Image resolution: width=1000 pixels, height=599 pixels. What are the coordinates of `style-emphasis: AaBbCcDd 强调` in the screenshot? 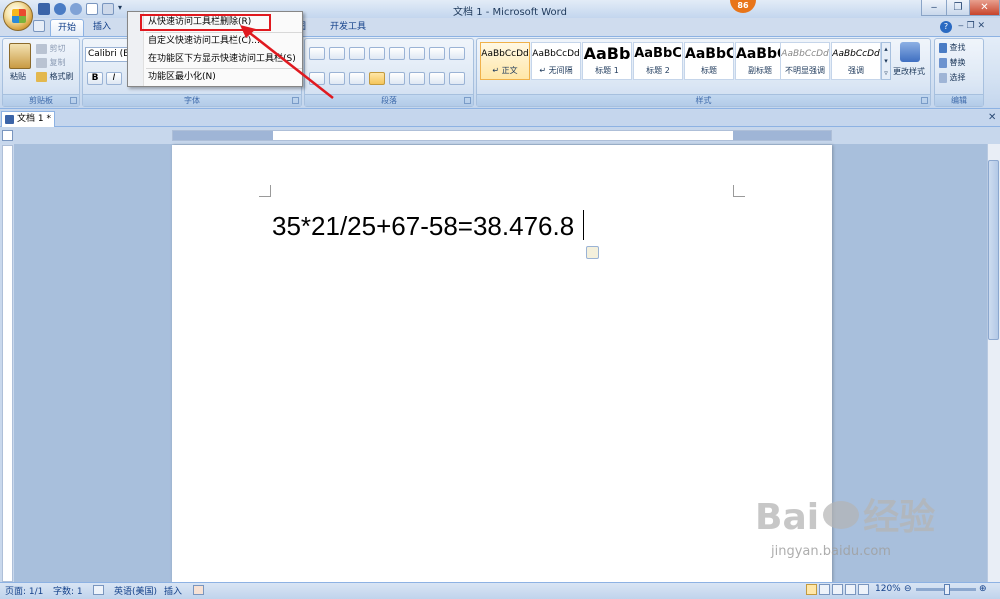 It's located at (856, 61).